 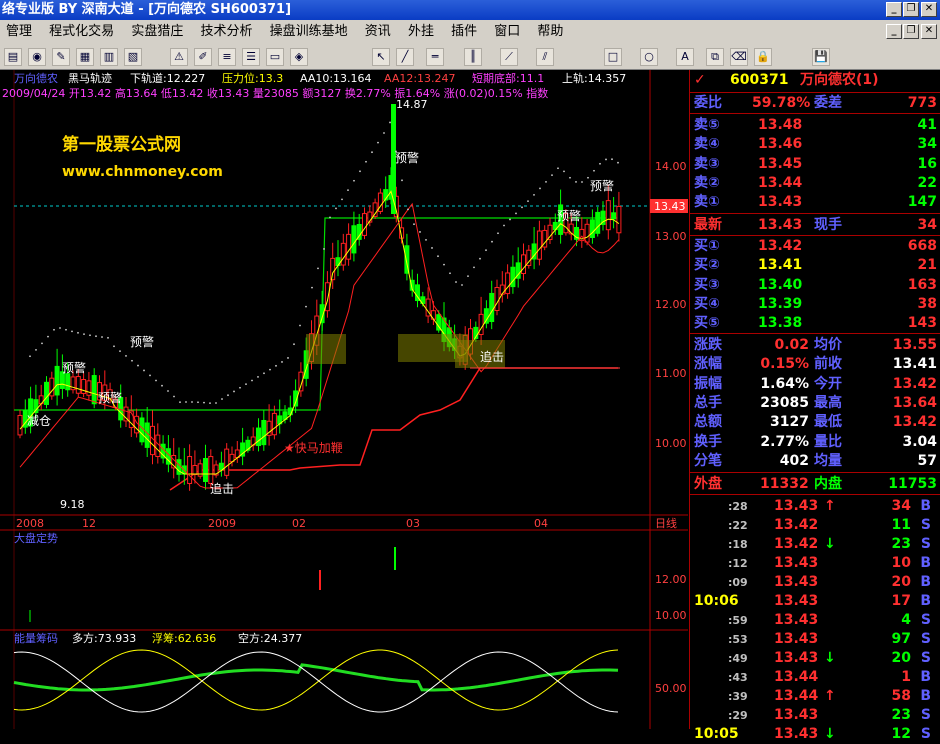 What do you see at coordinates (794, 460) in the screenshot?
I see `stat-value: 402` at bounding box center [794, 460].